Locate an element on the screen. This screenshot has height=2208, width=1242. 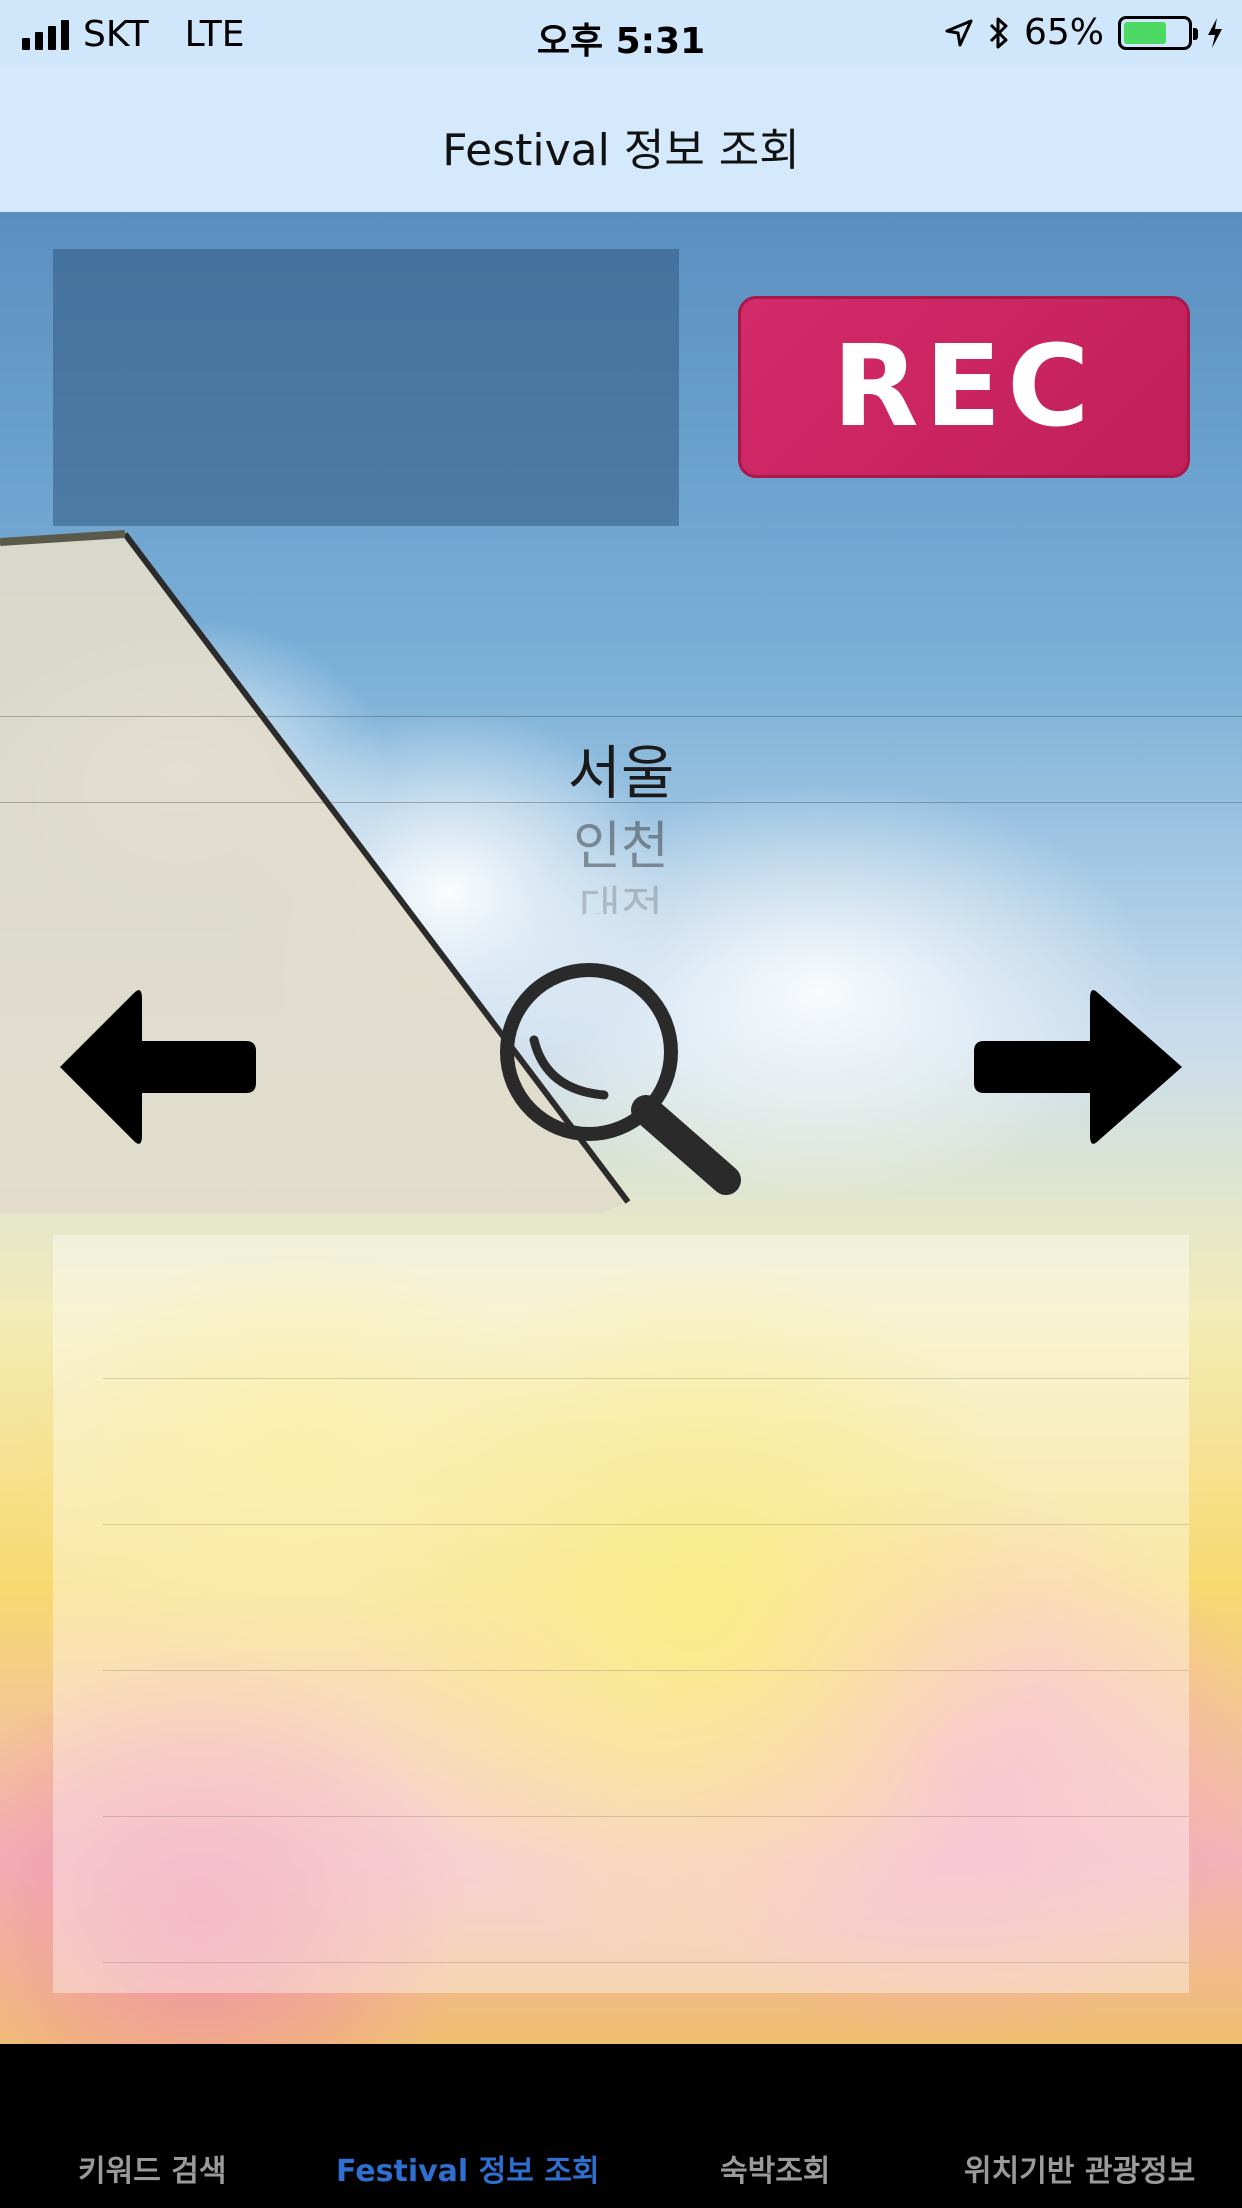
picker-item: 대전 is located at coordinates (621, 893).